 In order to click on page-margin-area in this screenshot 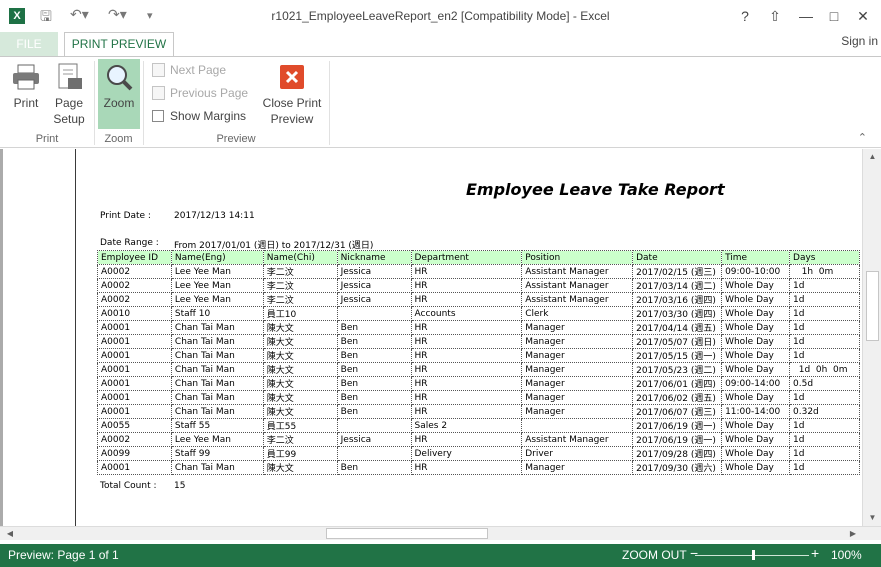, I will do `click(39, 337)`.